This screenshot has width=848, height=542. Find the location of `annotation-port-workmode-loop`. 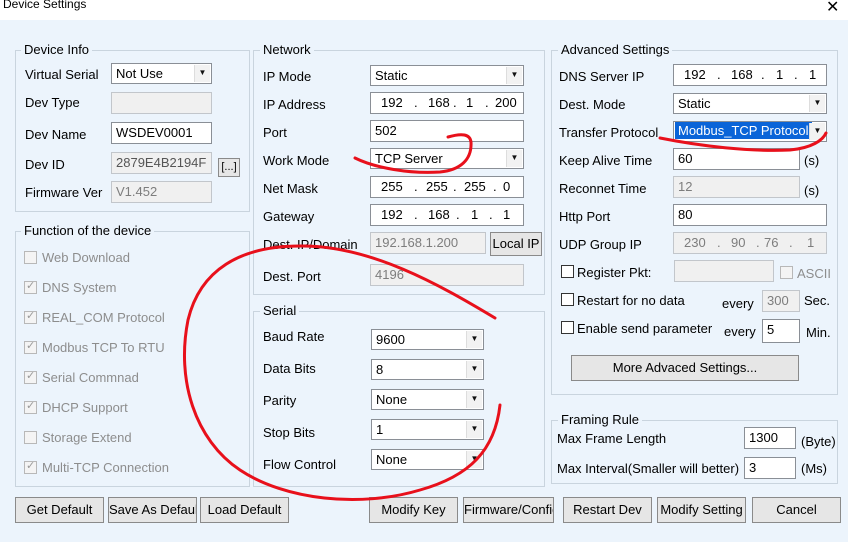

annotation-port-workmode-loop is located at coordinates (413, 153).